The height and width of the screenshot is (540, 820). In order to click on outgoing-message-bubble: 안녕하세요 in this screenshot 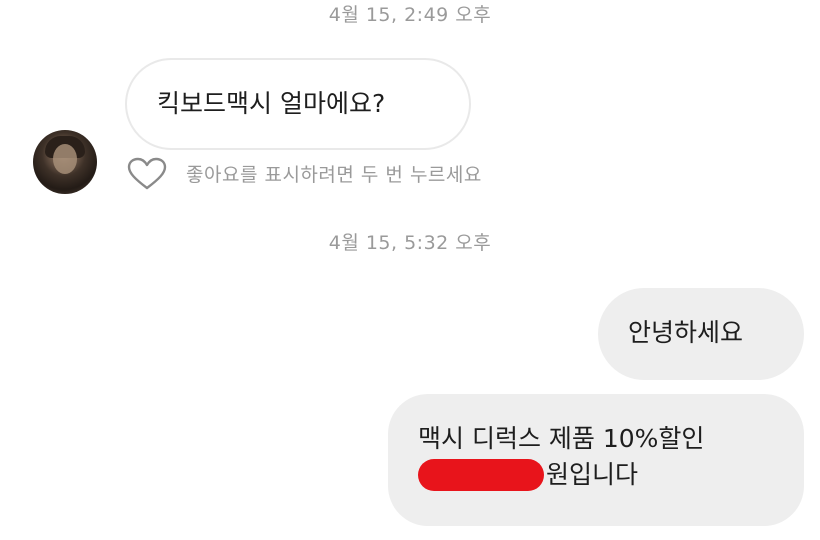, I will do `click(701, 334)`.